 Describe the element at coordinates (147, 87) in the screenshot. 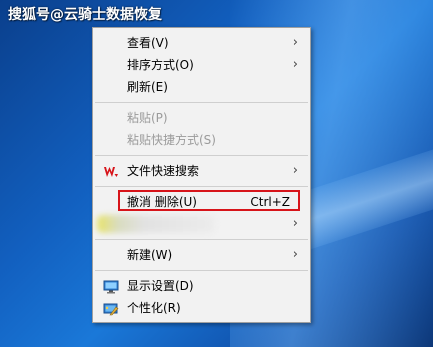

I see `menu-item-refresh-label: 刷新(E)` at that location.